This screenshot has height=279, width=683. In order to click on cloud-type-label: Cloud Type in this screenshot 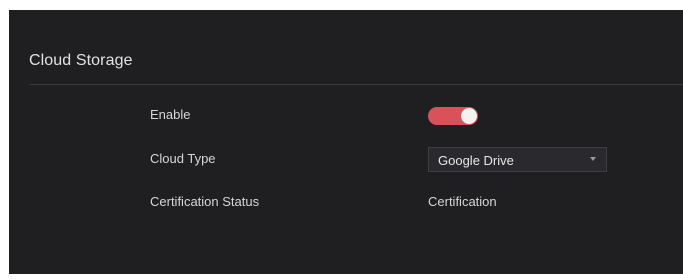, I will do `click(183, 158)`.